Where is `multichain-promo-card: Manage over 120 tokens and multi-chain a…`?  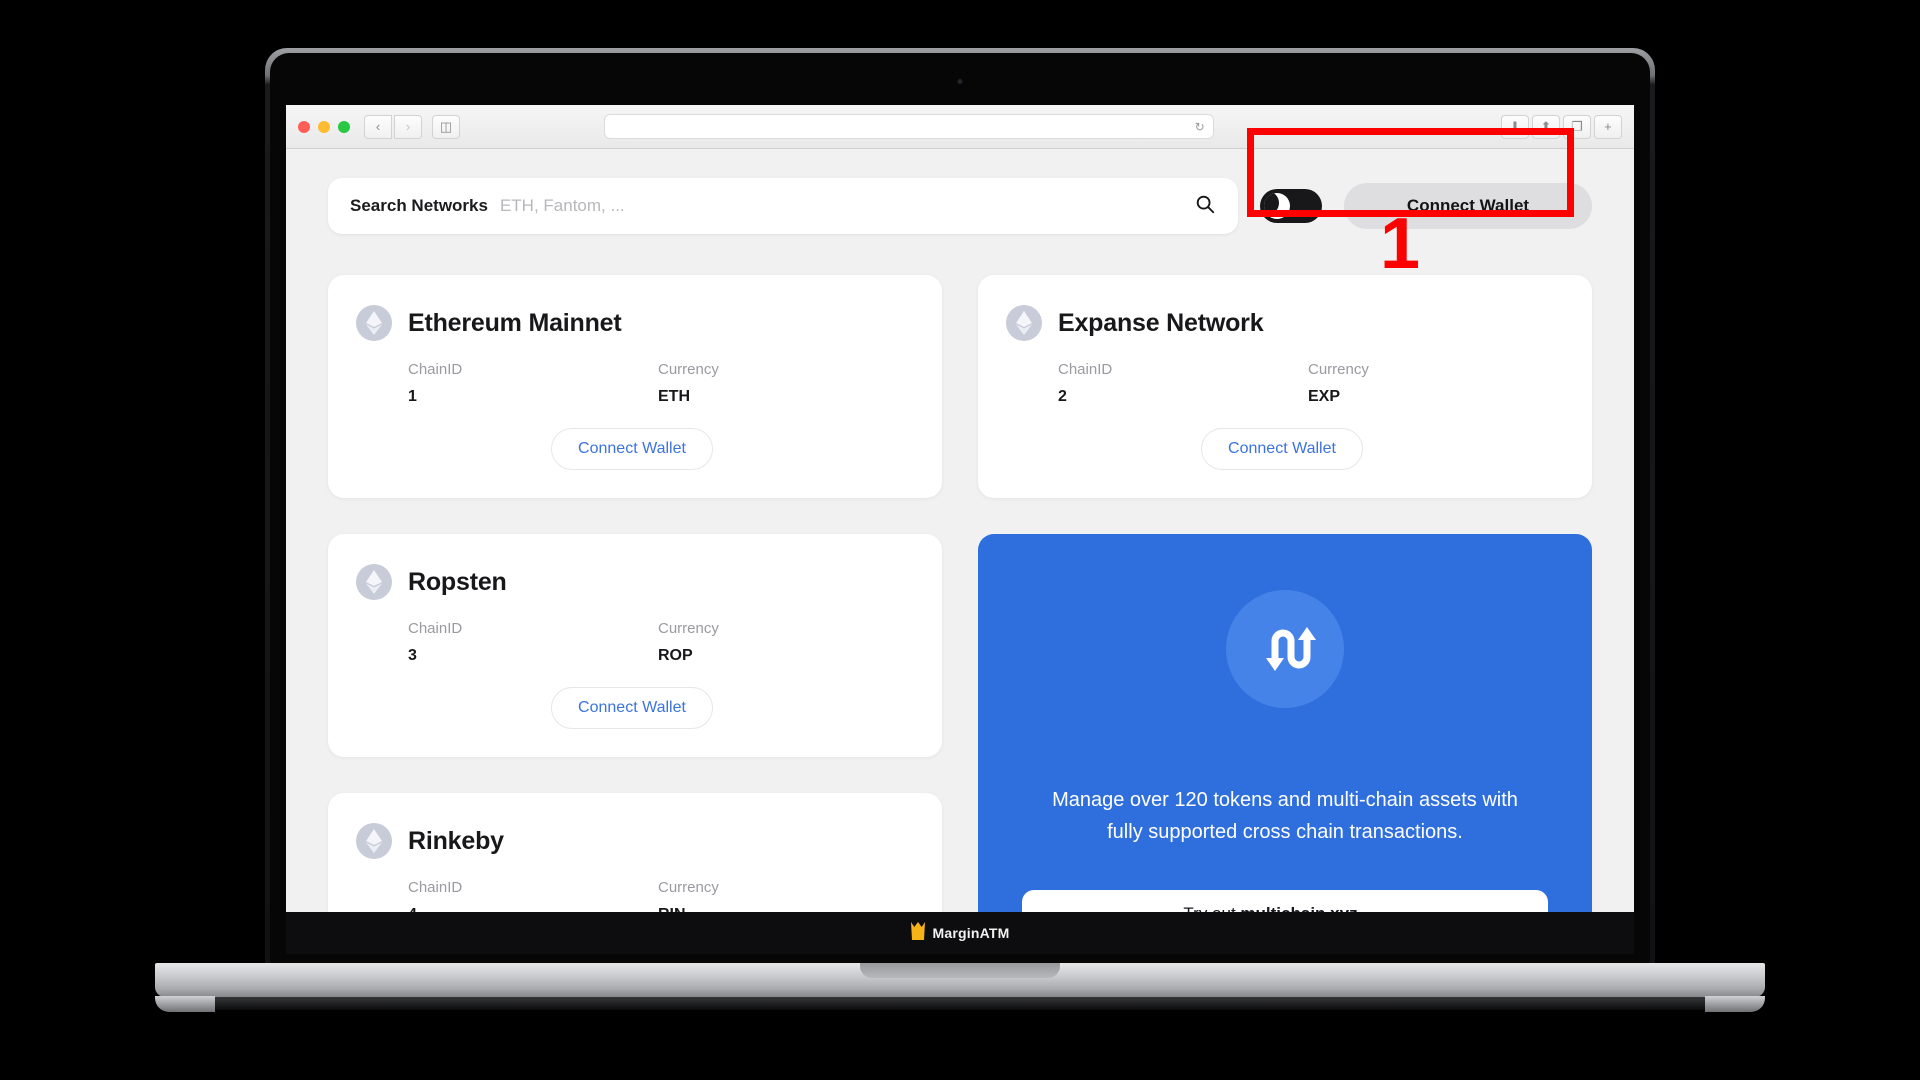 multichain-promo-card: Manage over 120 tokens and multi-chain a… is located at coordinates (1285, 723).